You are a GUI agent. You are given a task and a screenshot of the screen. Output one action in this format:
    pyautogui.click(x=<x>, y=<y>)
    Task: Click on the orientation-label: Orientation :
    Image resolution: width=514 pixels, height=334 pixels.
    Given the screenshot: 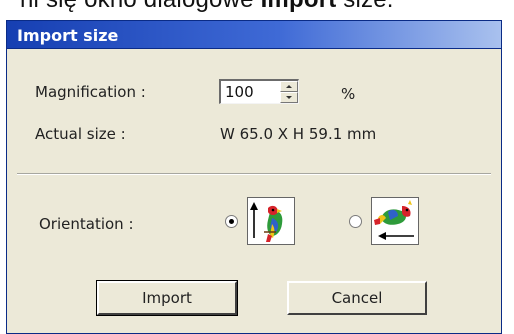 What is the action you would take?
    pyautogui.click(x=86, y=224)
    